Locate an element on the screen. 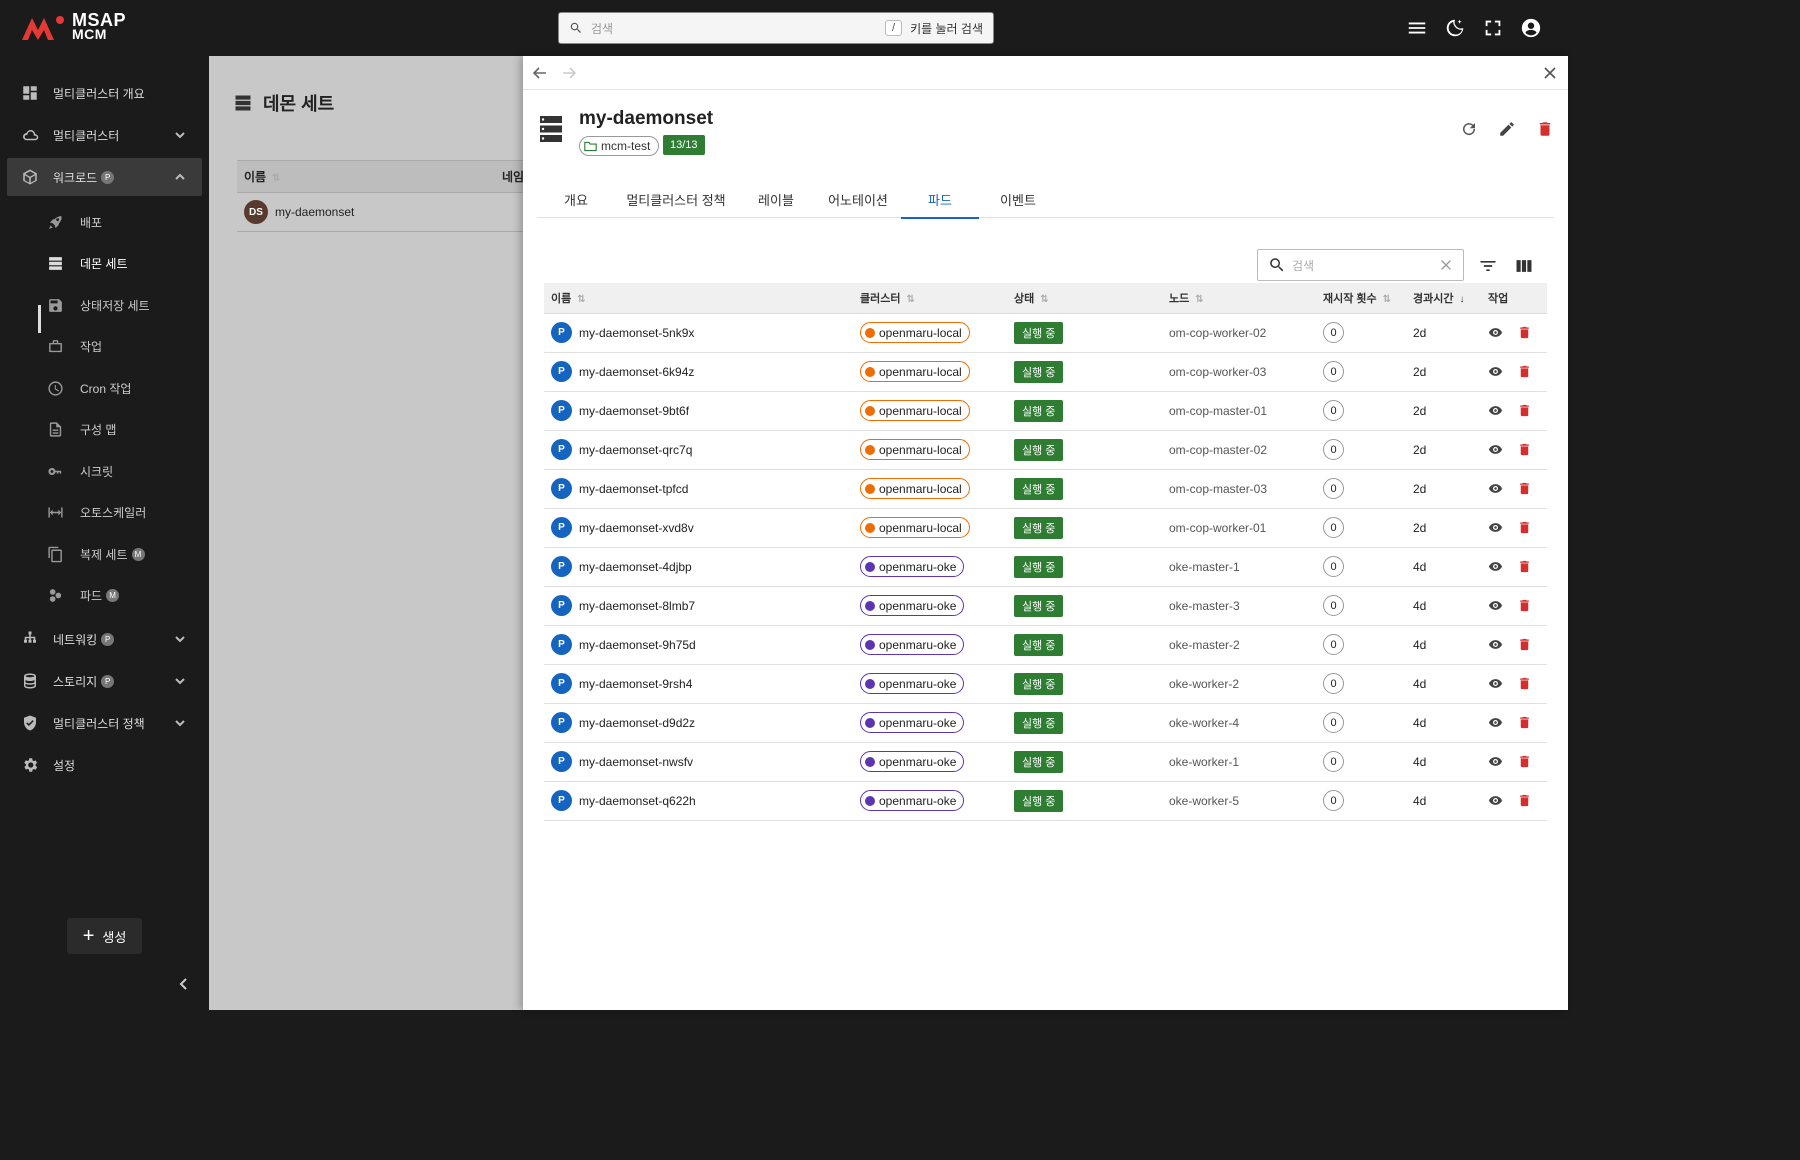 The image size is (1800, 1160). logo: MSAP MCM is located at coordinates (73, 26).